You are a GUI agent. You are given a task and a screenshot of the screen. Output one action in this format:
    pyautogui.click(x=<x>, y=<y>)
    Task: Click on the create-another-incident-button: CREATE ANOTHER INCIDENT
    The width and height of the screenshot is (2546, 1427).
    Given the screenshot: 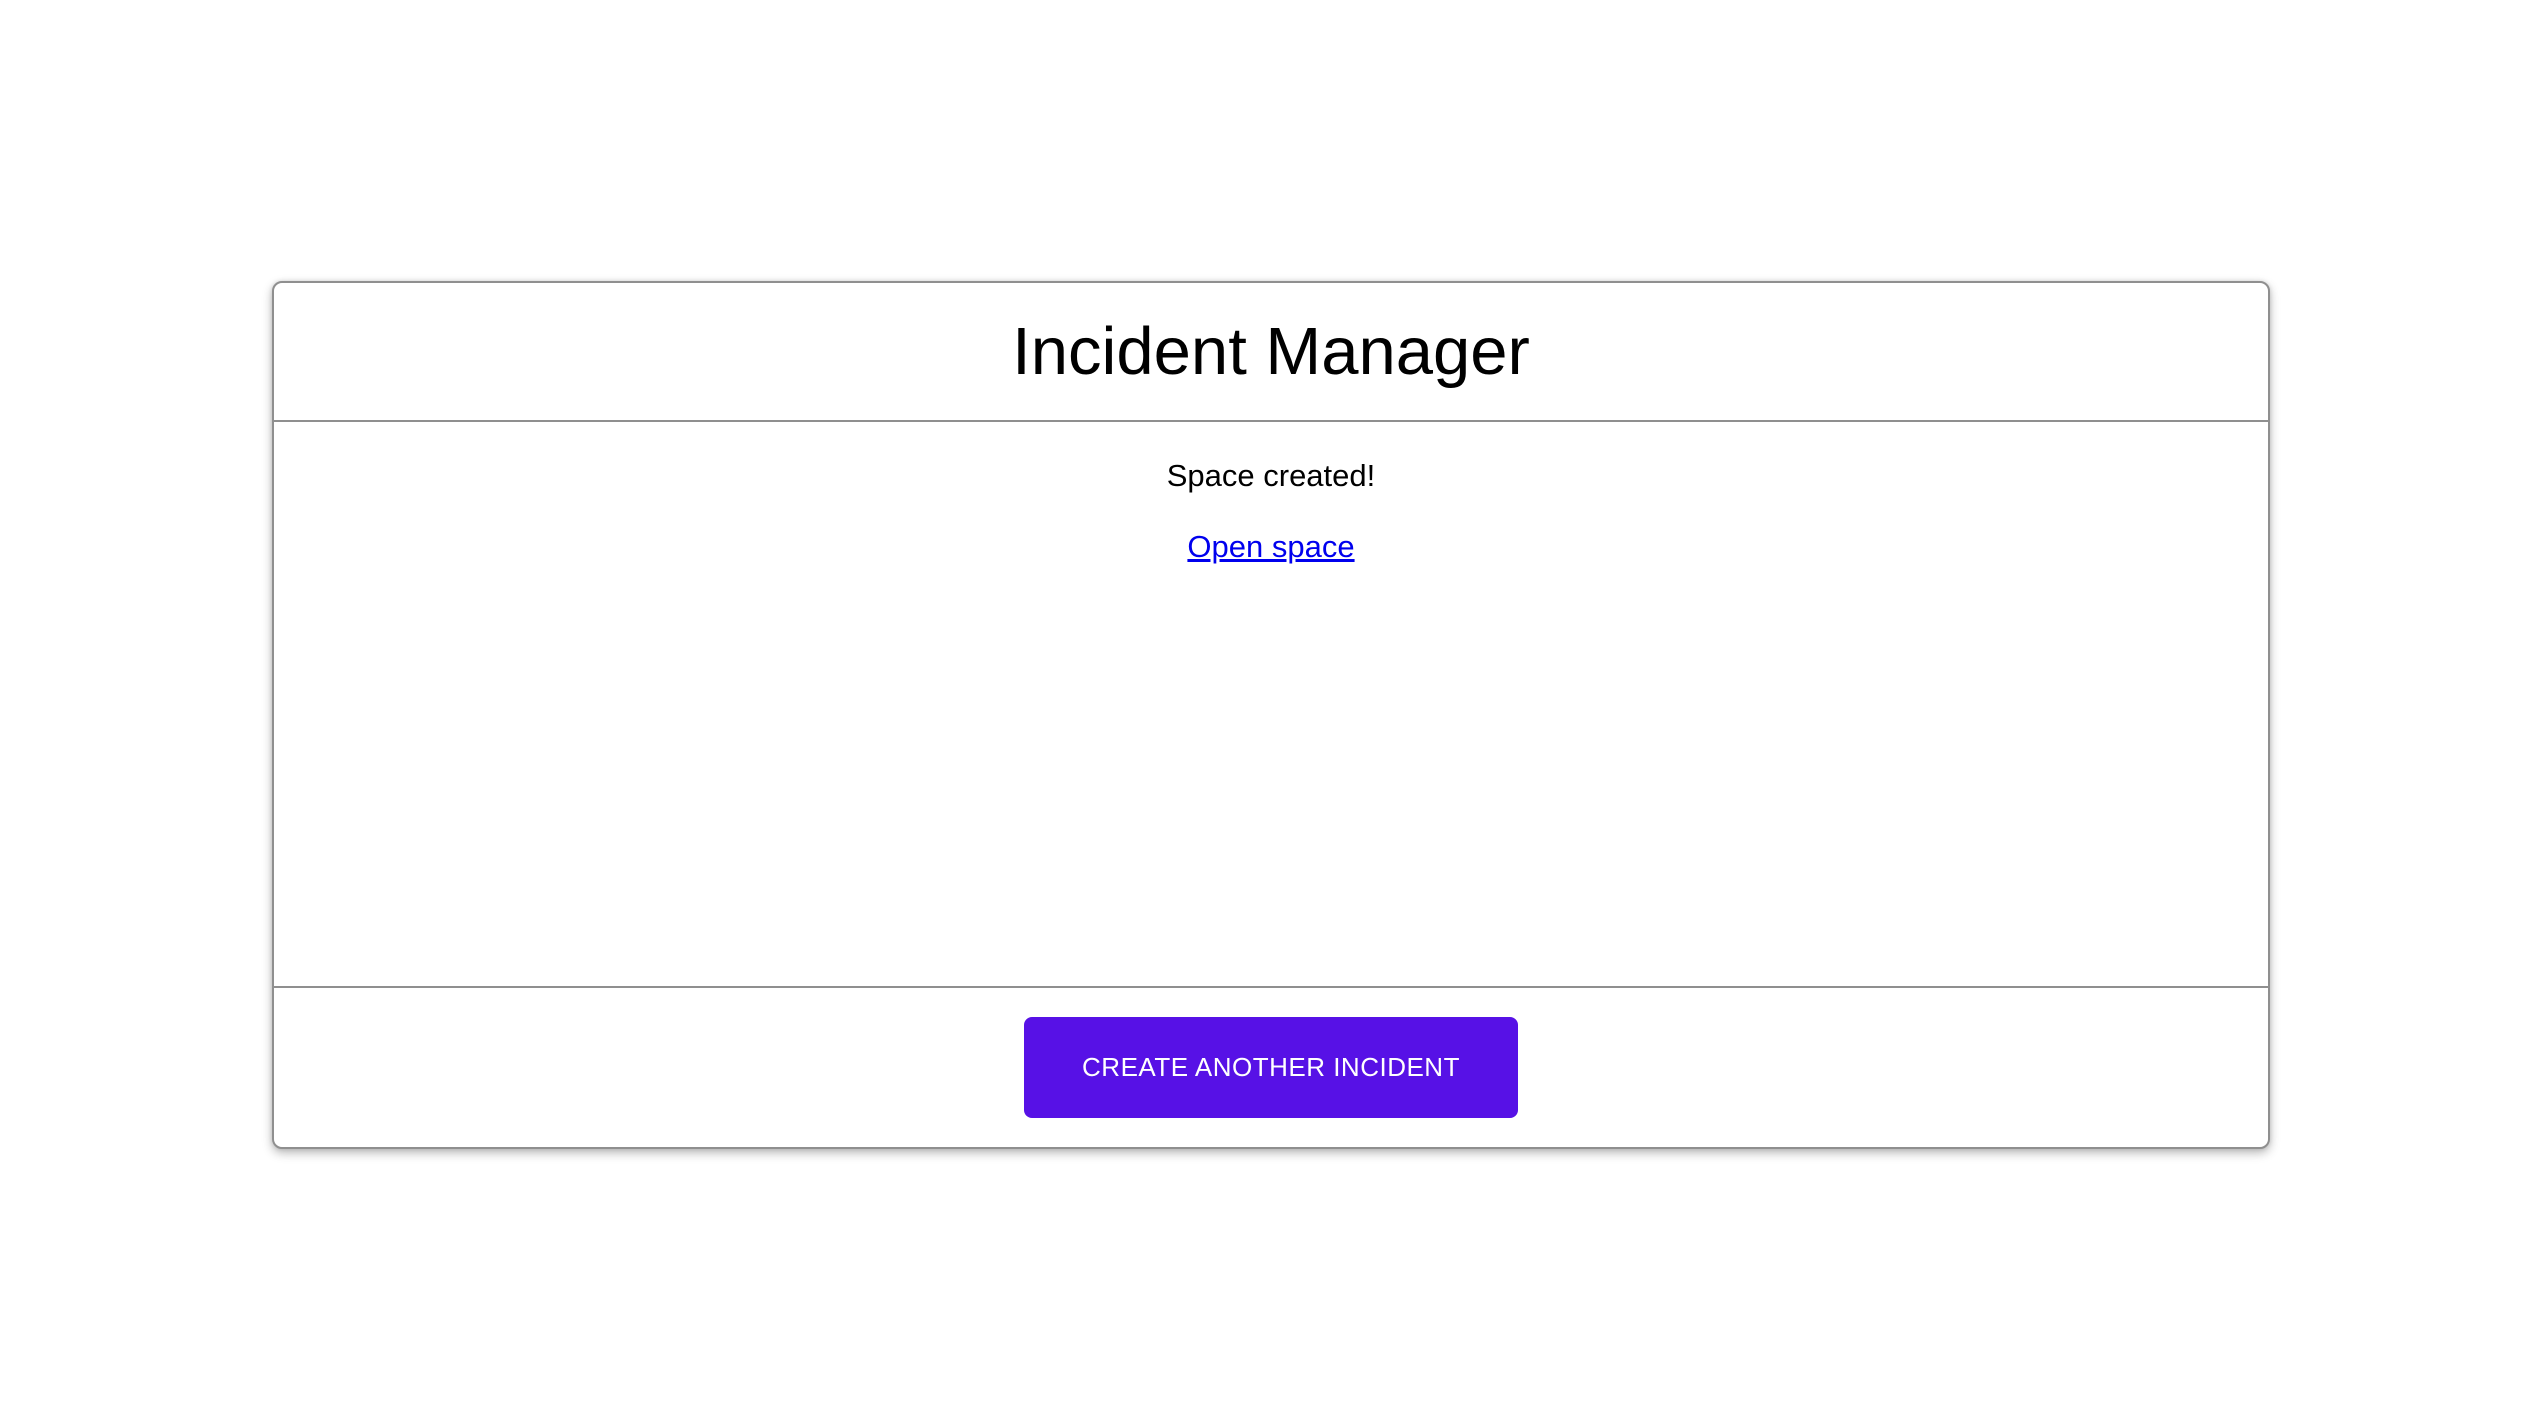 What is the action you would take?
    pyautogui.click(x=1271, y=1067)
    